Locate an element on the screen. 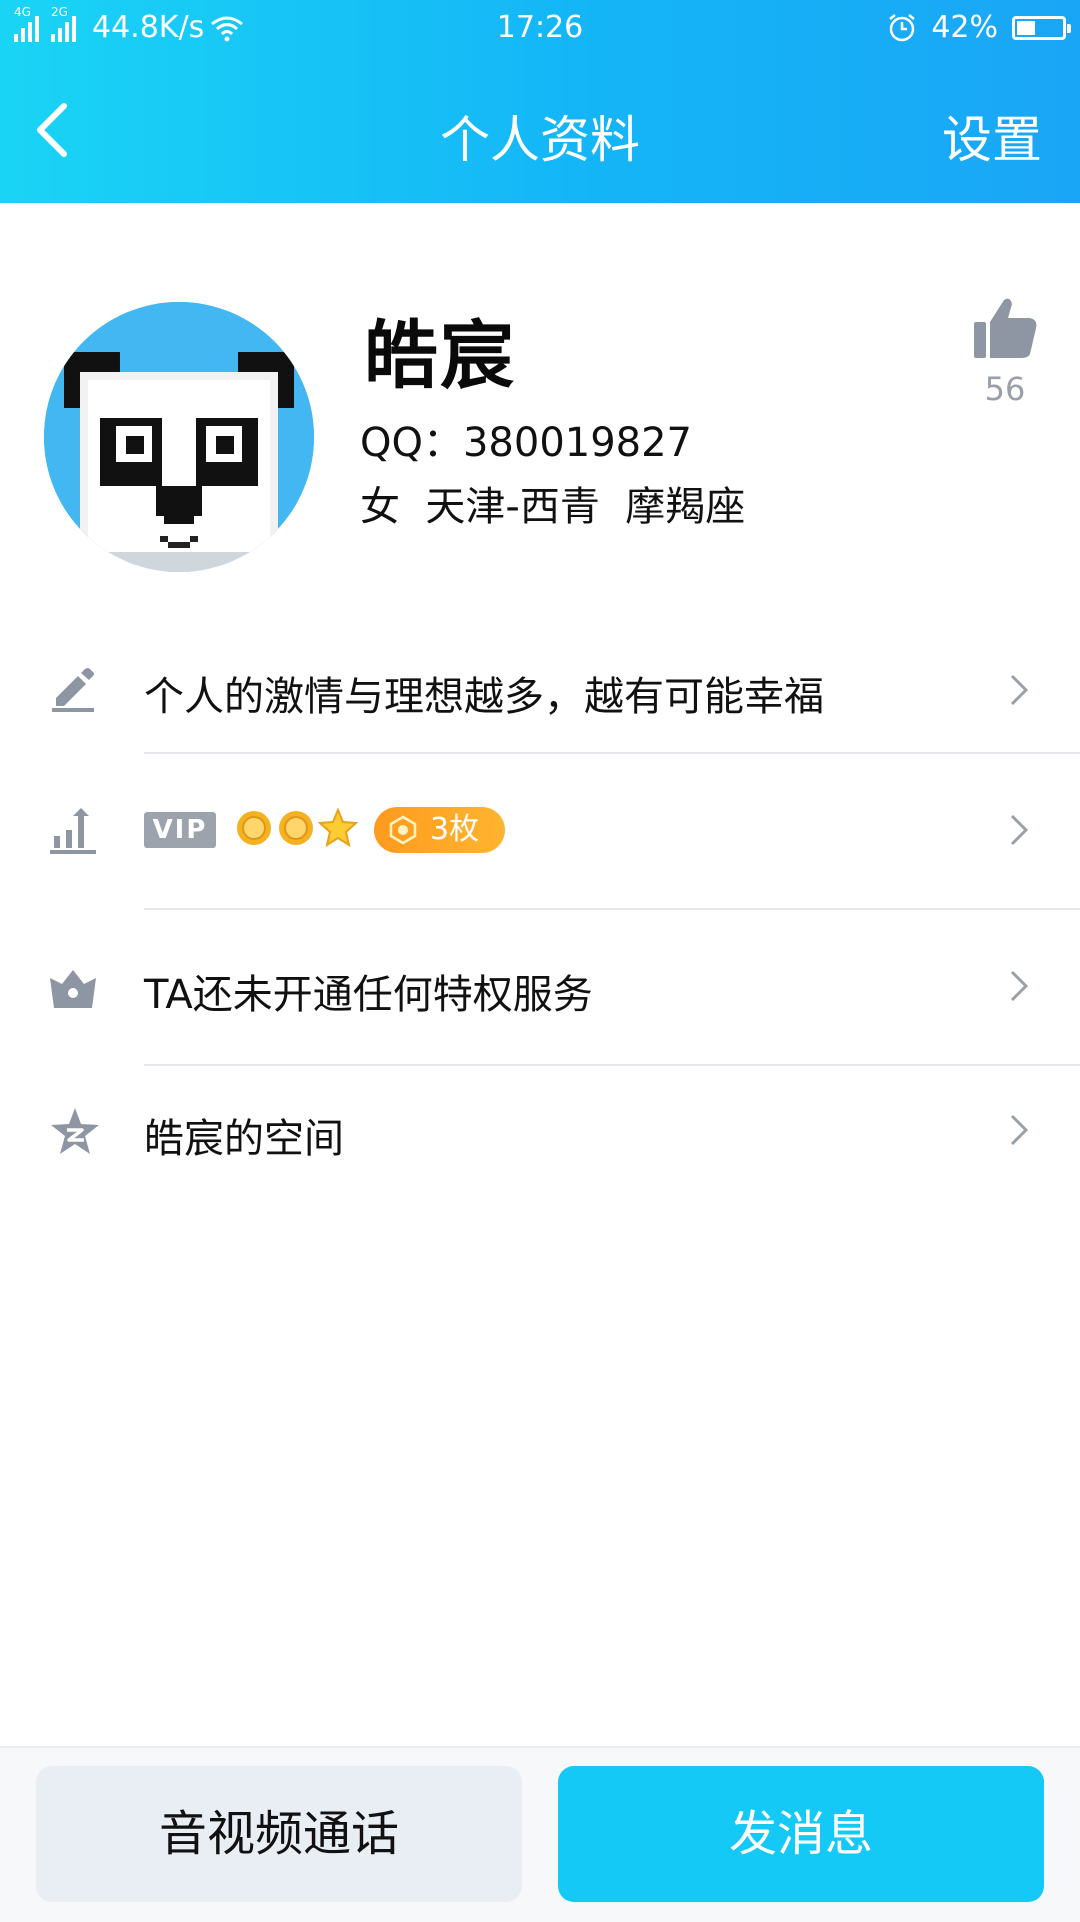 This screenshot has height=1922, width=1080. like-button is located at coordinates (1005, 331).